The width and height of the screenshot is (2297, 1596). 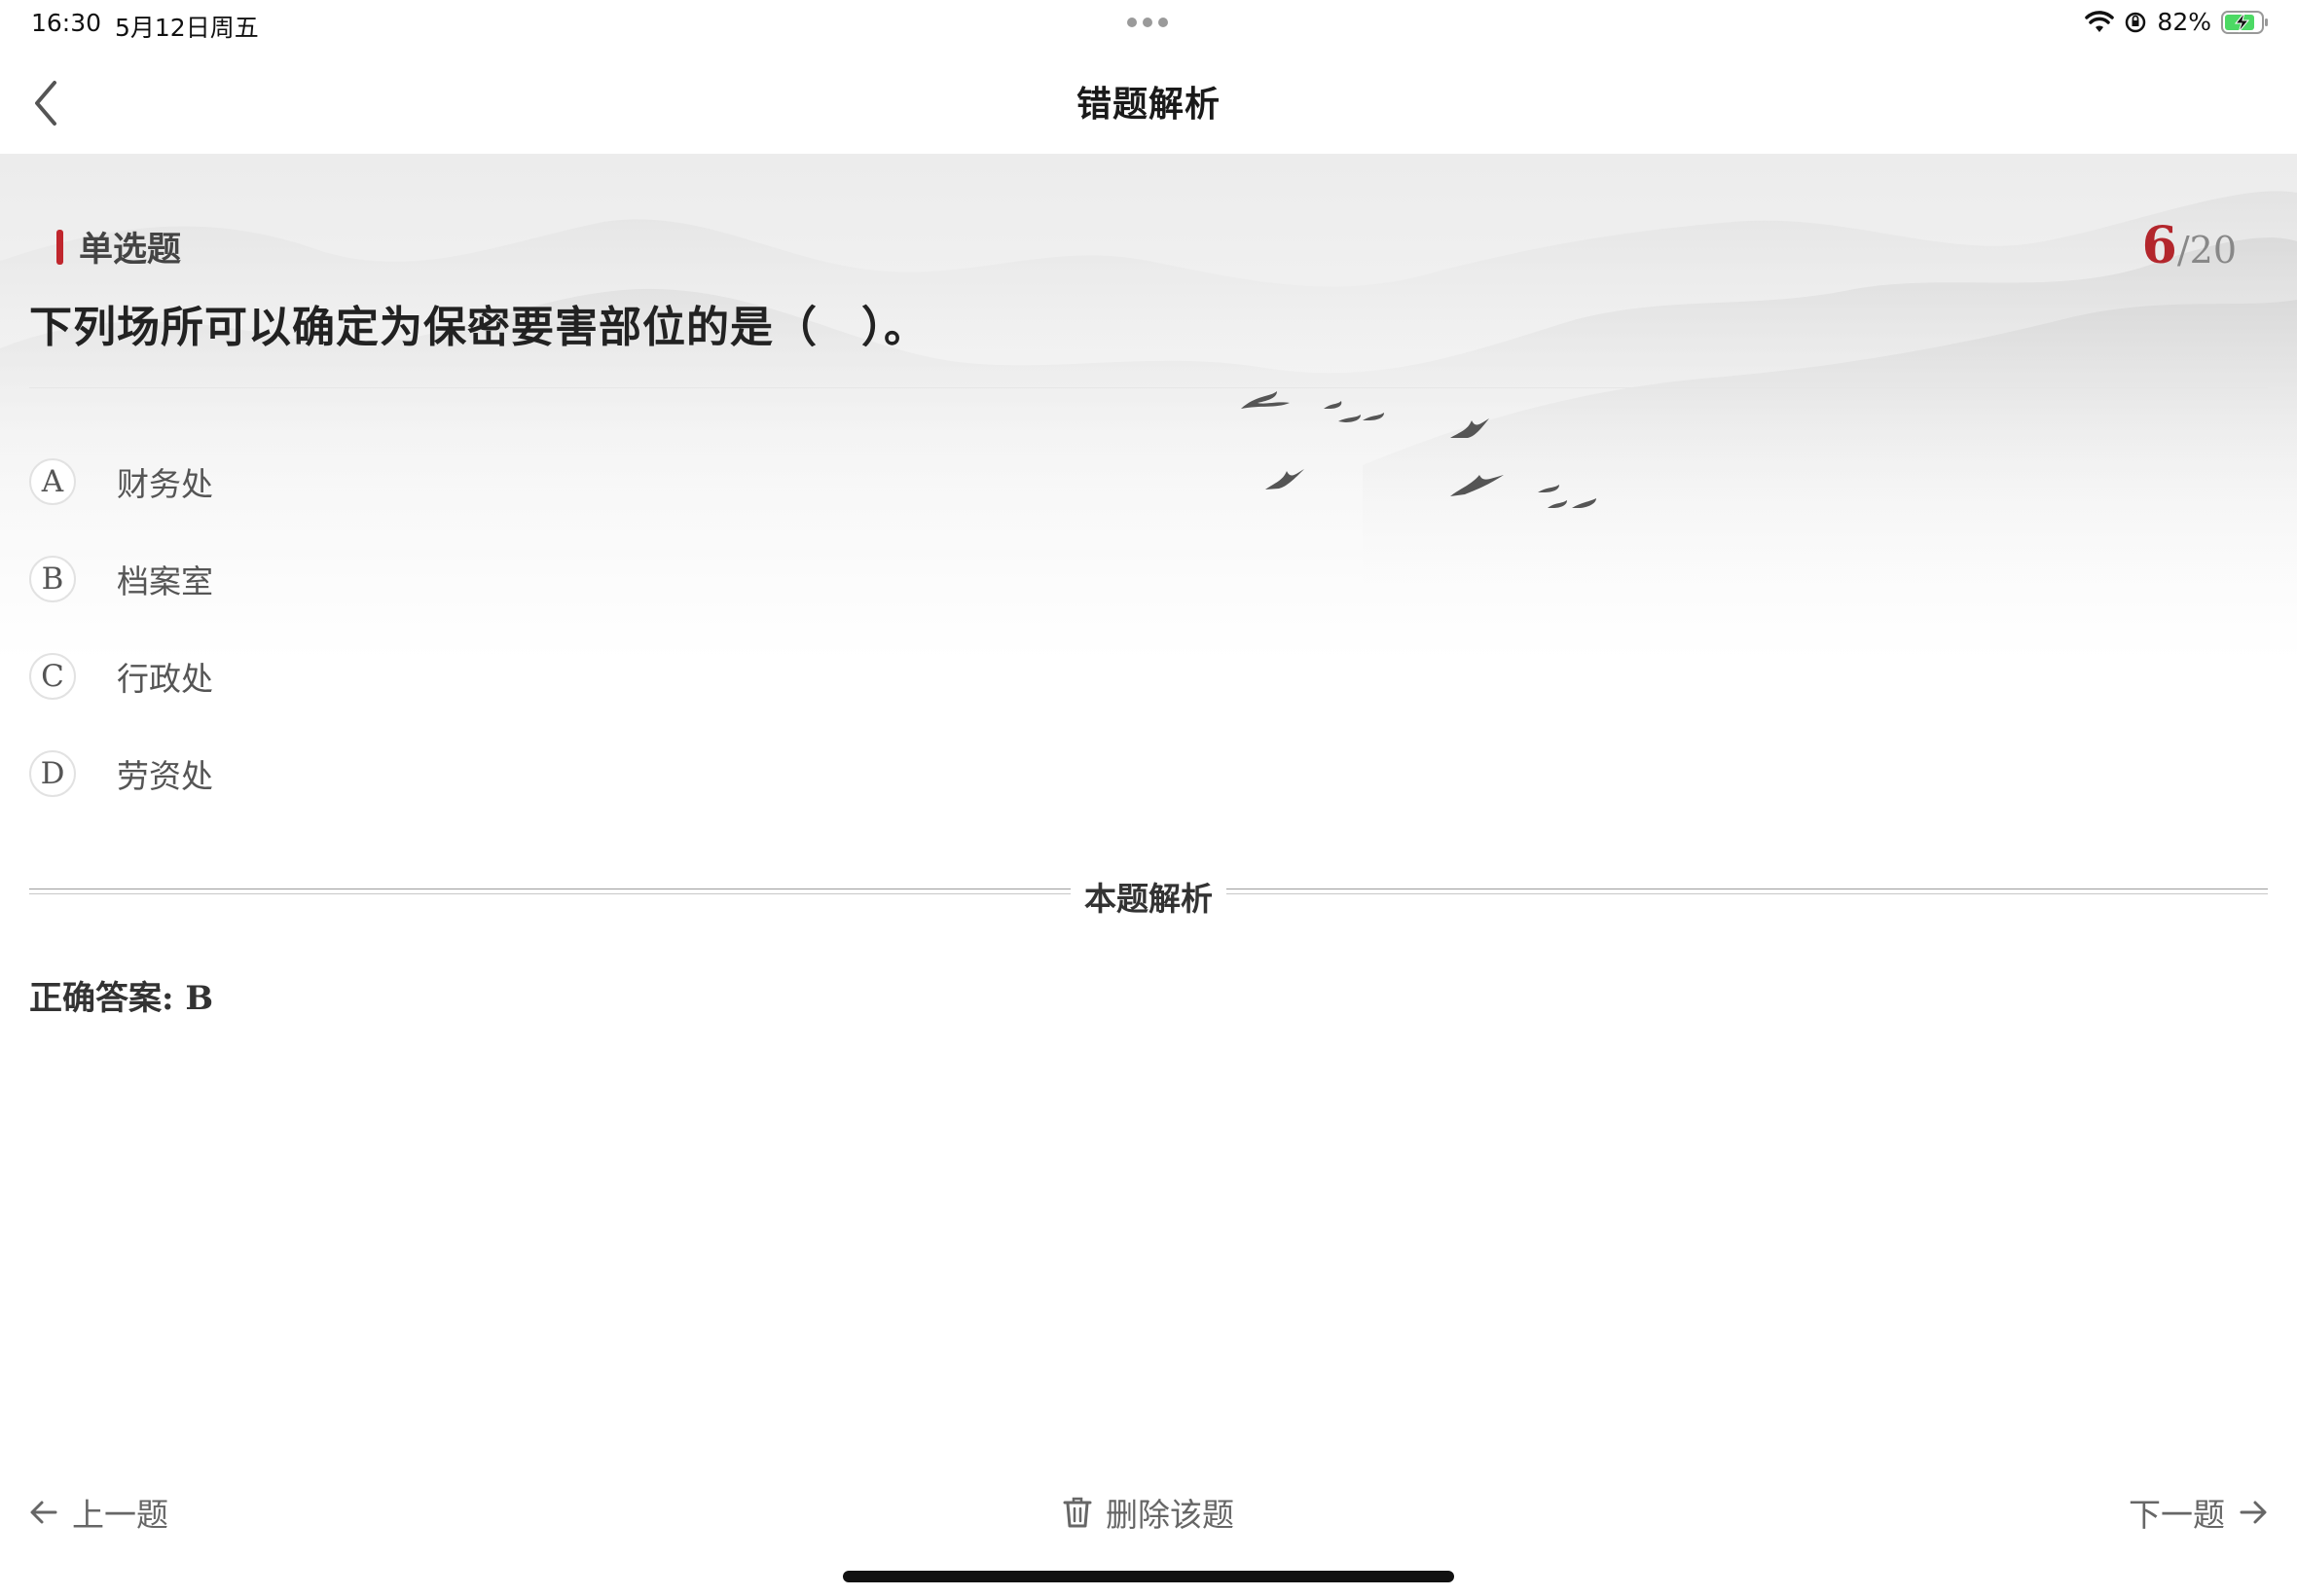 I want to click on question-type: 单选题, so click(x=118, y=247).